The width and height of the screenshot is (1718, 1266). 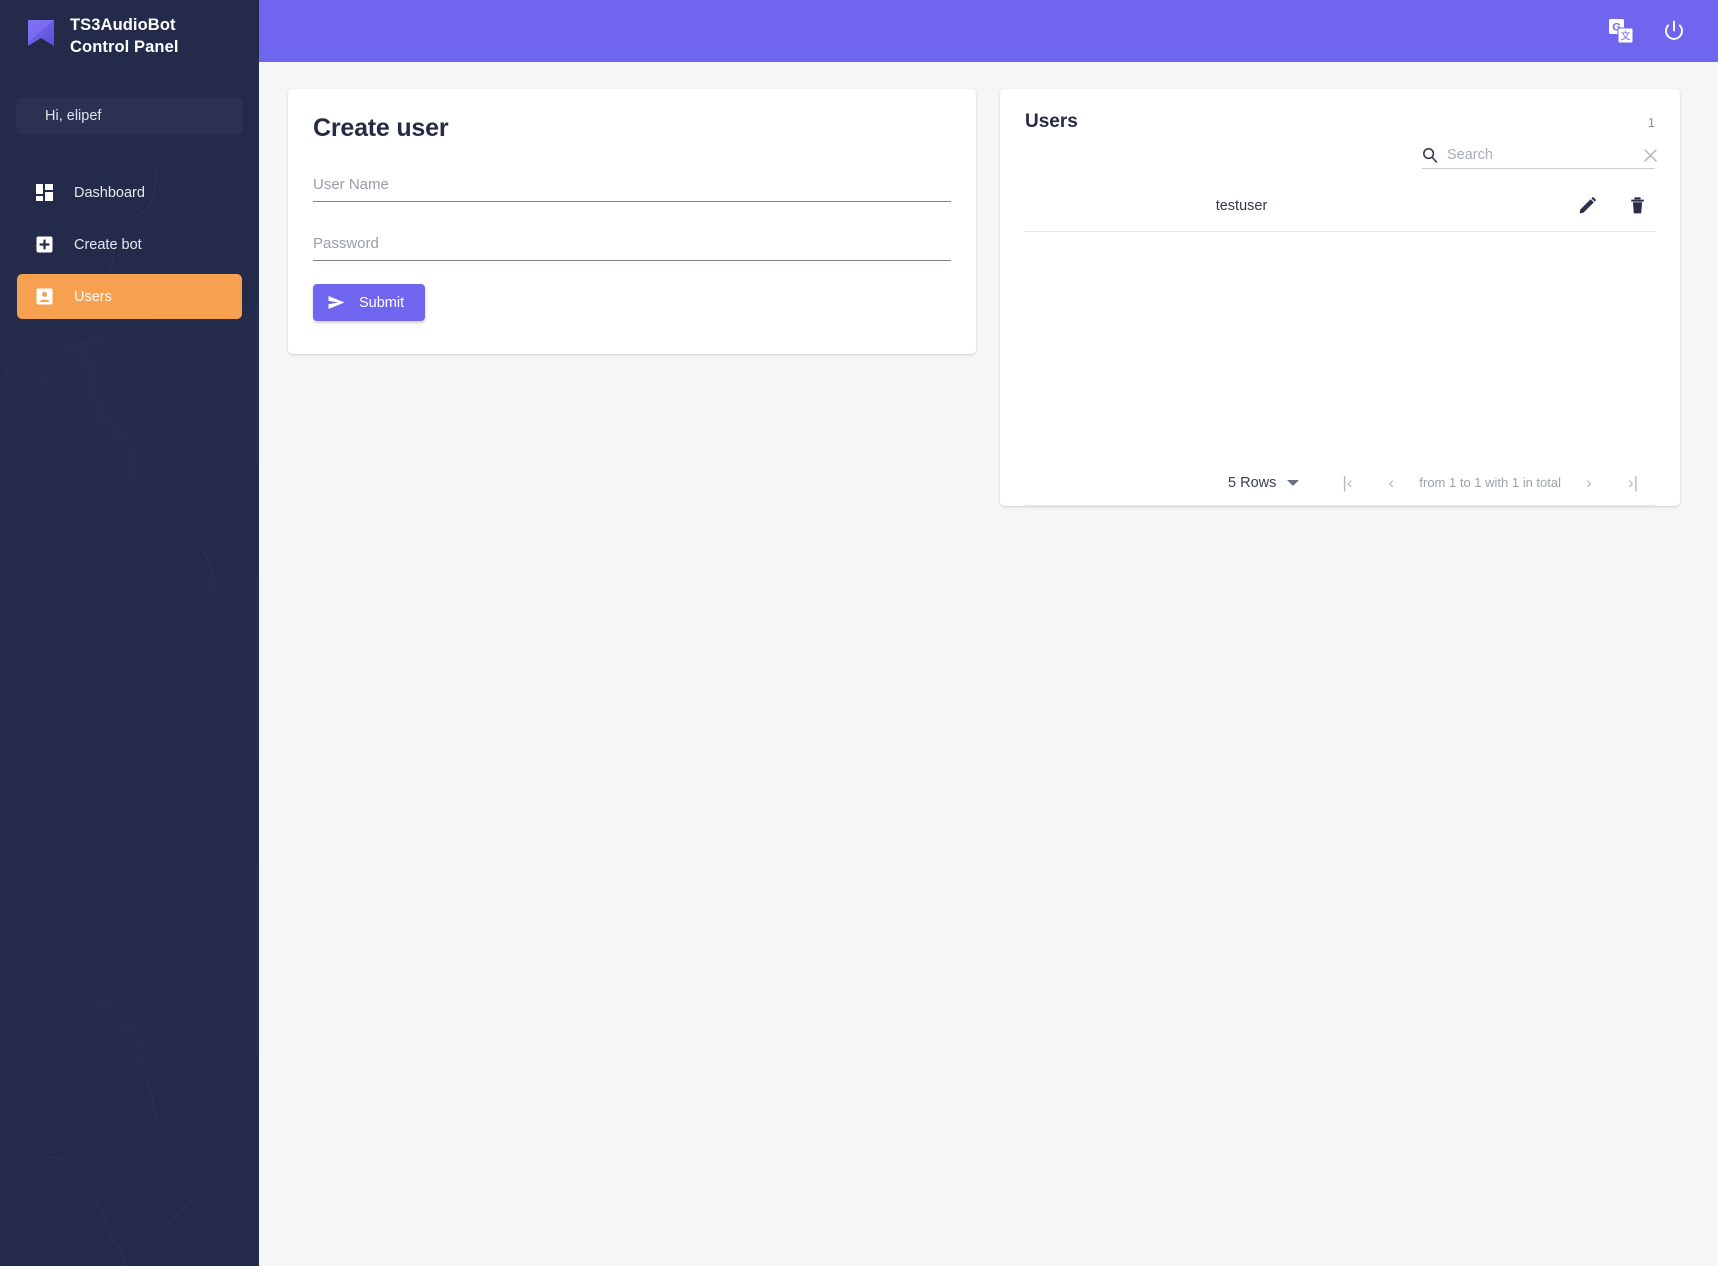 I want to click on password-field-wrapper, so click(x=632, y=248).